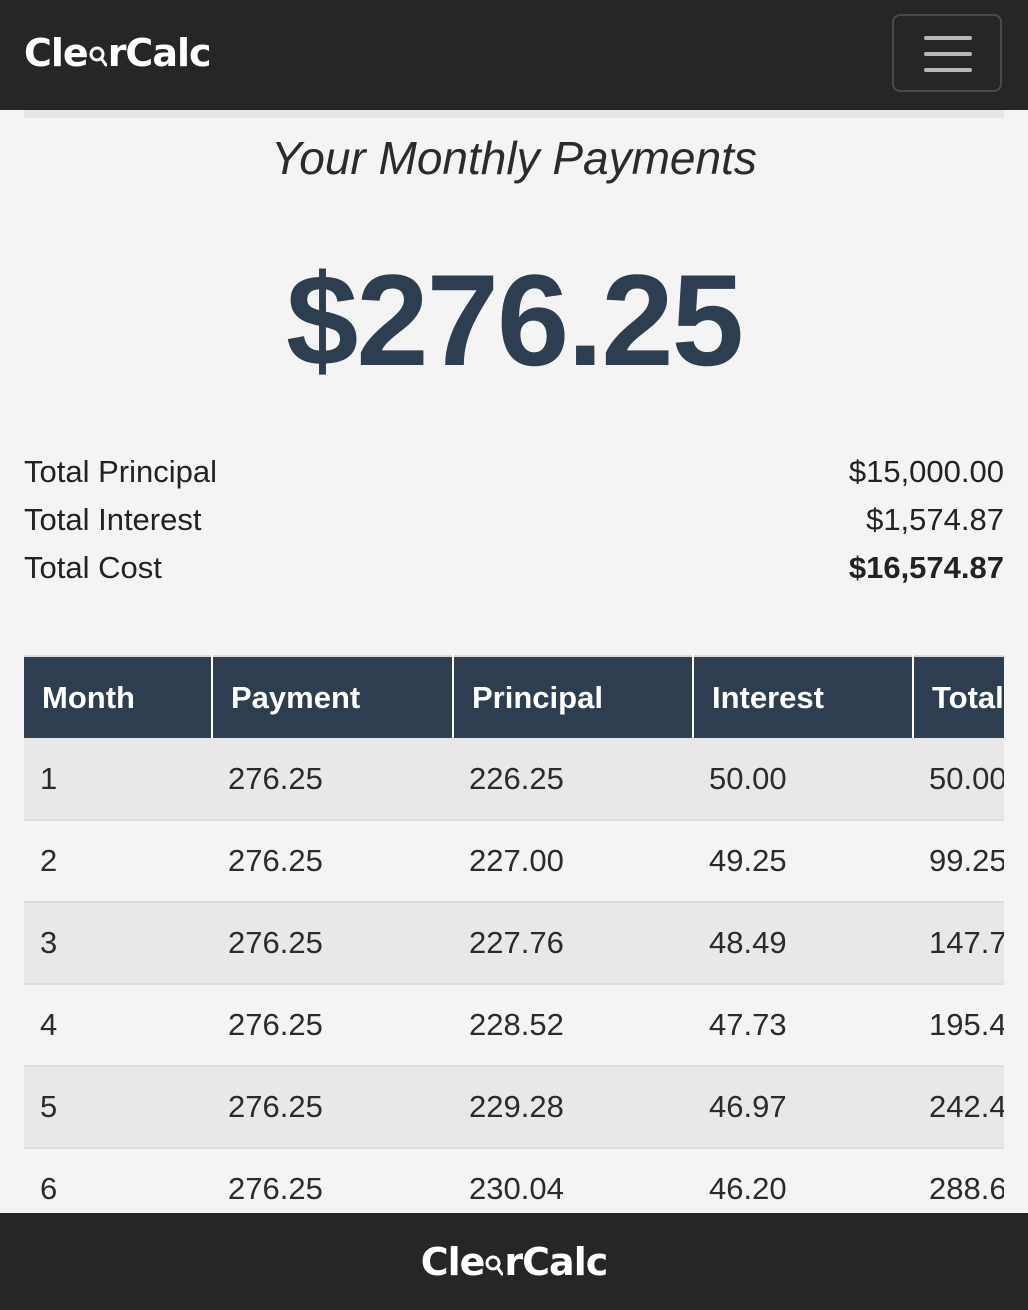 The image size is (1028, 1310). What do you see at coordinates (958, 779) in the screenshot?
I see `cell-total: 50.00` at bounding box center [958, 779].